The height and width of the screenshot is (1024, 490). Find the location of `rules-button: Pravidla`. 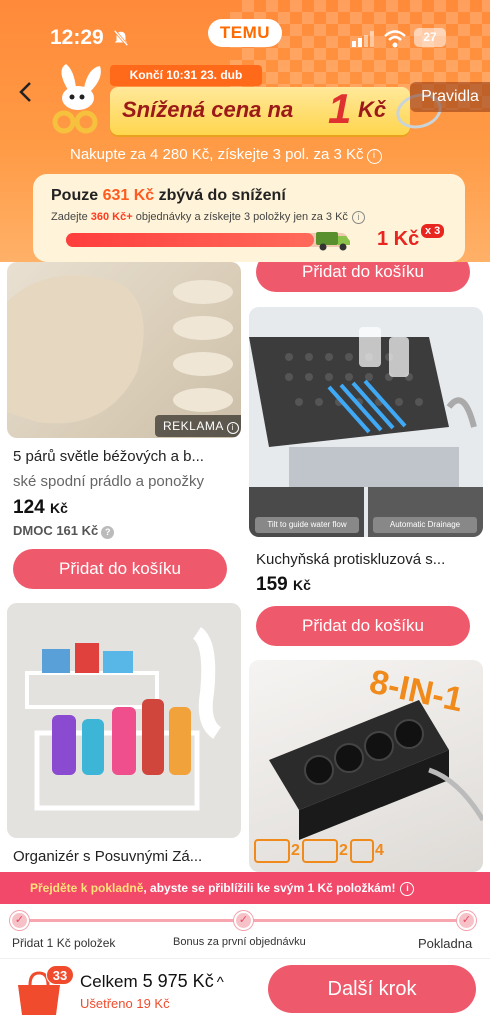

rules-button: Pravidla is located at coordinates (450, 97).